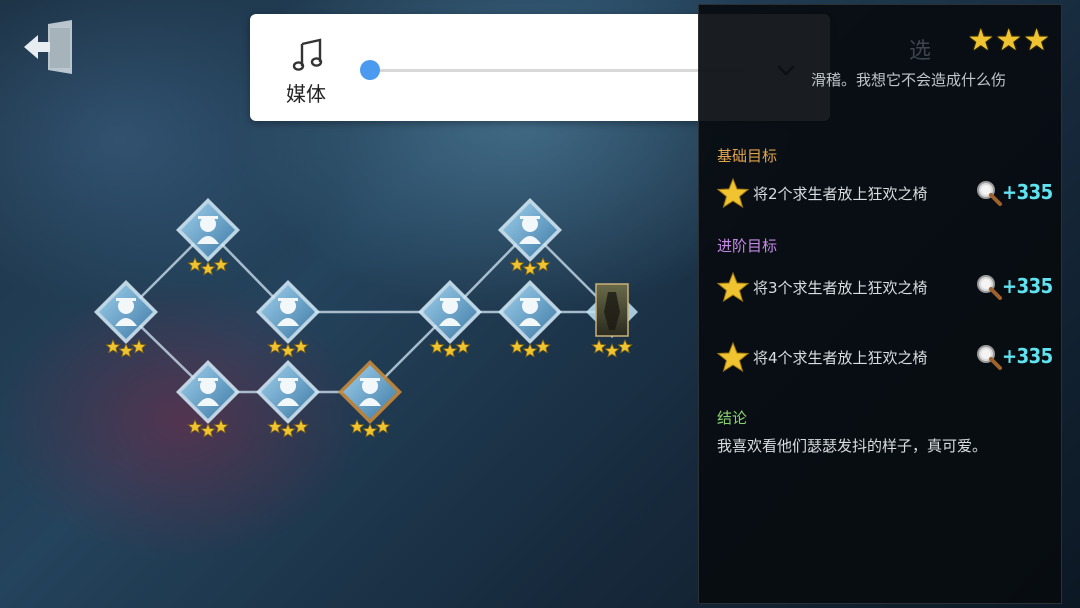  What do you see at coordinates (126, 319) in the screenshot?
I see `level-node-n1` at bounding box center [126, 319].